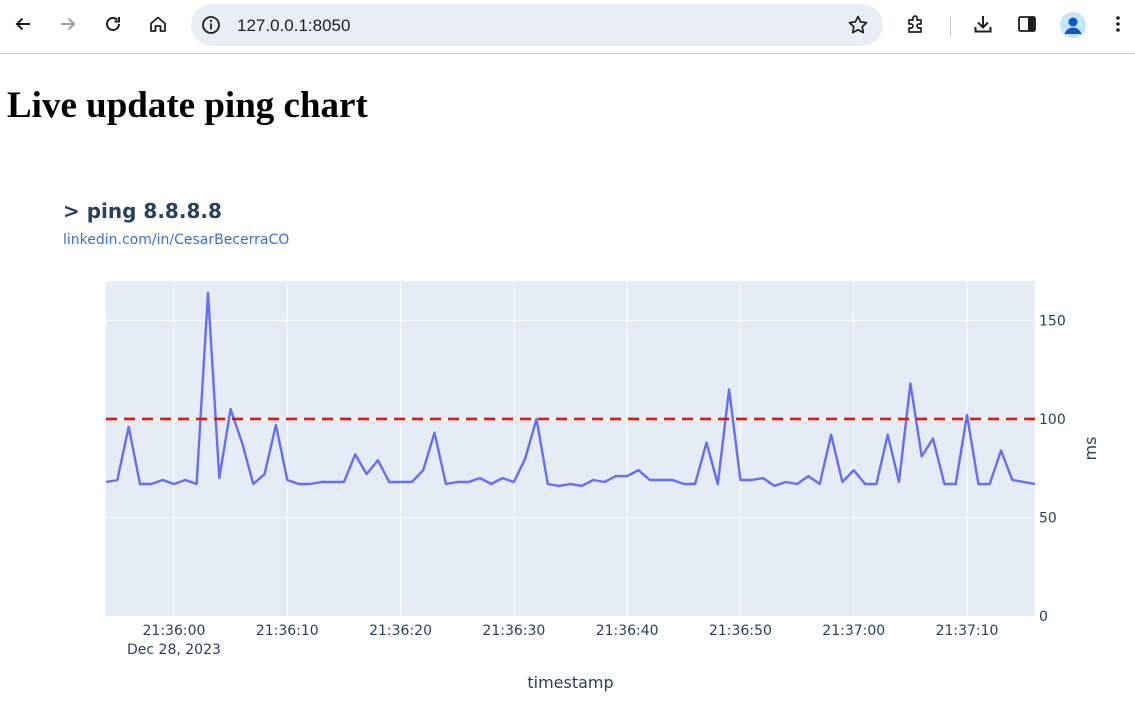 This screenshot has height=701, width=1135. Describe the element at coordinates (967, 631) in the screenshot. I see `x-tick-label: 21:37:10` at that location.